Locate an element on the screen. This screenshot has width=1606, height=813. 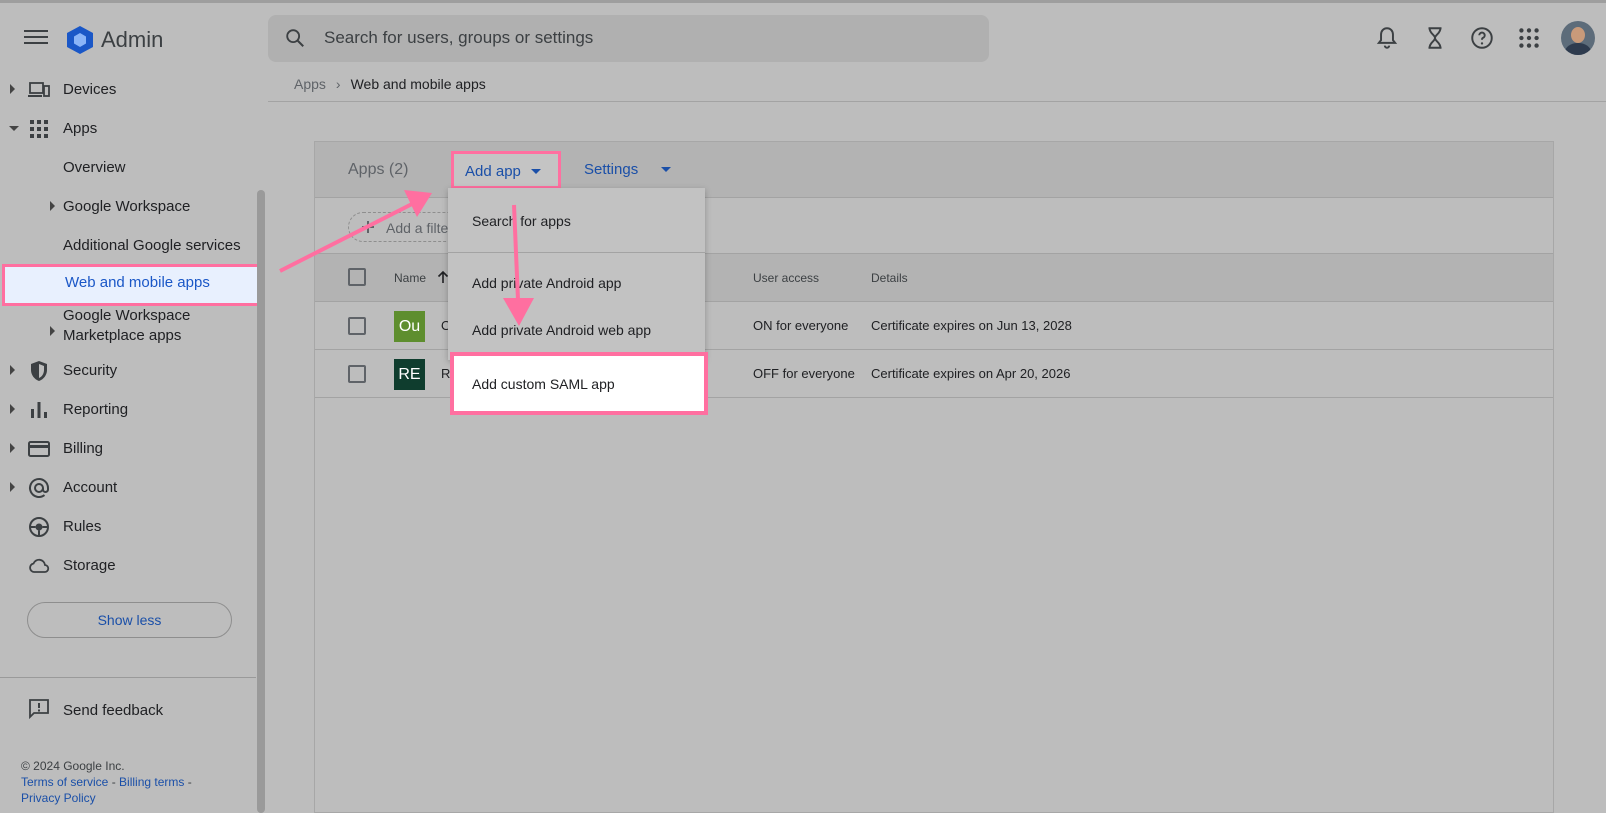
breadcrumb-divider is located at coordinates (937, 101).